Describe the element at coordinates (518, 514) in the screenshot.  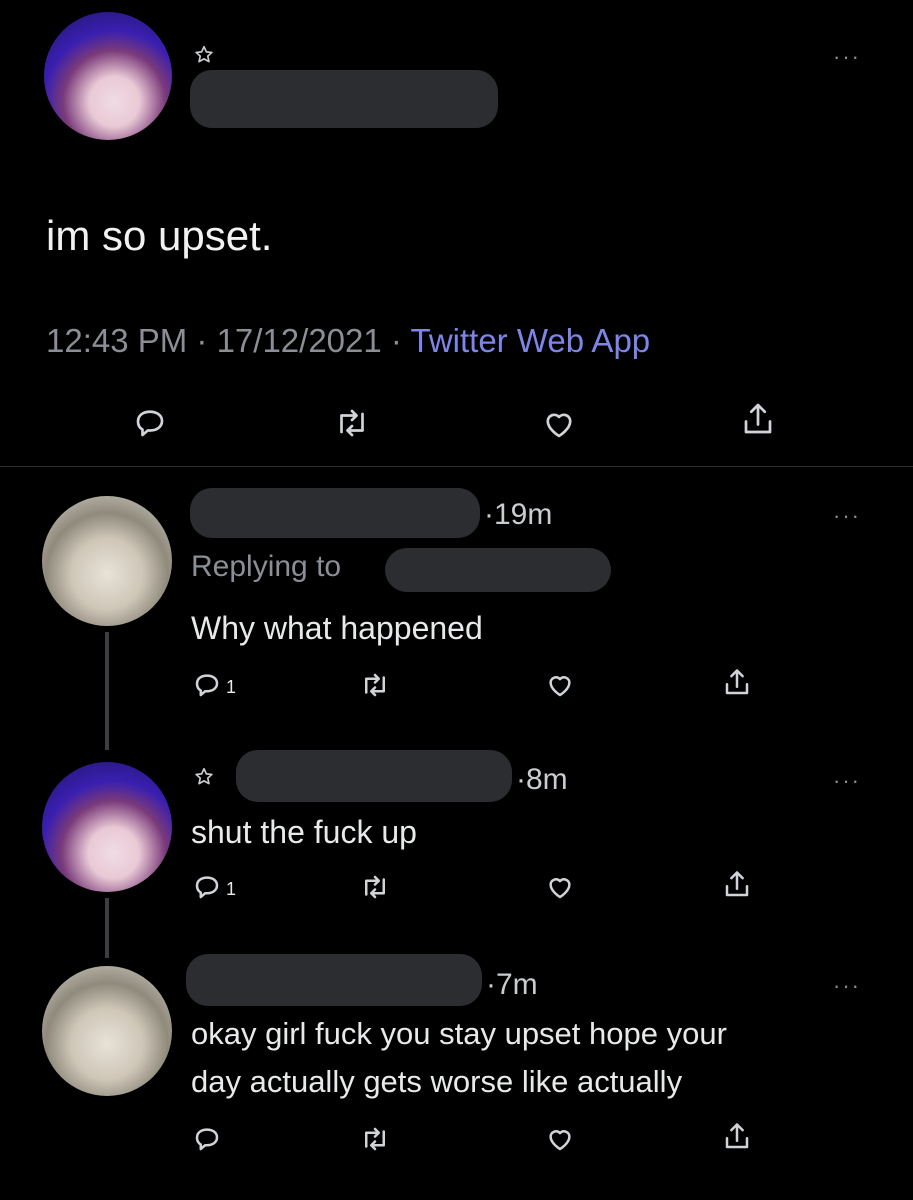
I see `reply-age: ·19m` at that location.